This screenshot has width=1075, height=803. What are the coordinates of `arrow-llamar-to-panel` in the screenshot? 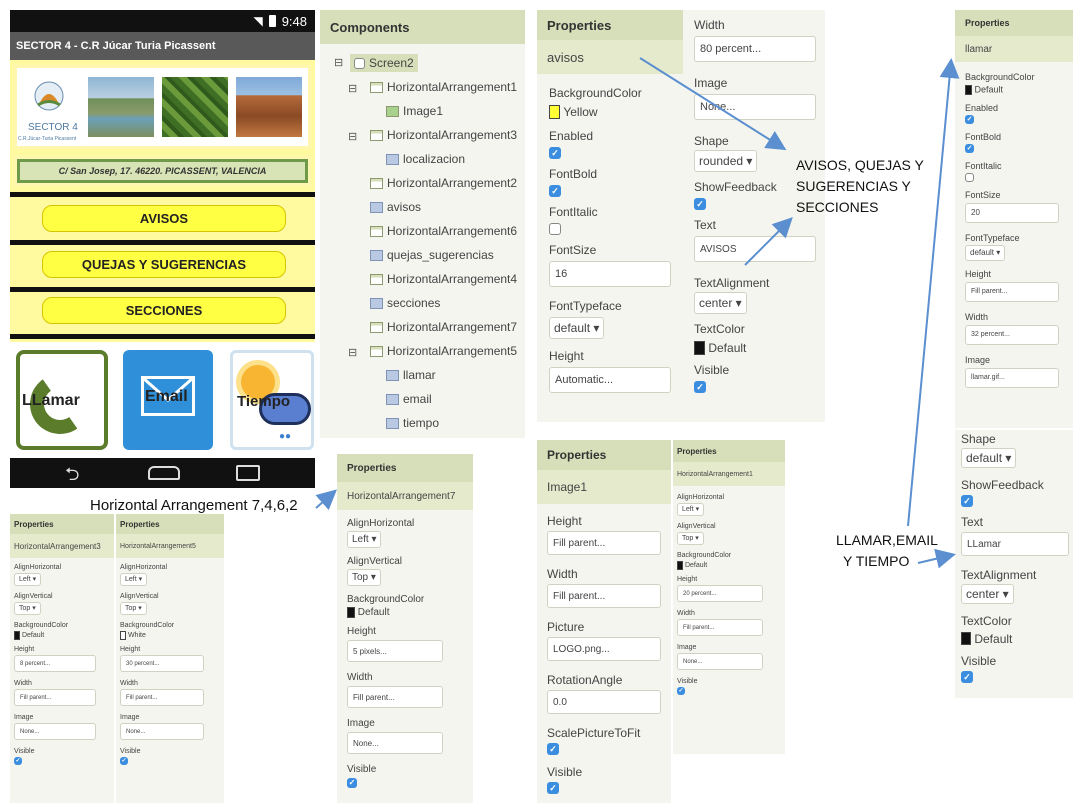 It's located at (933, 292).